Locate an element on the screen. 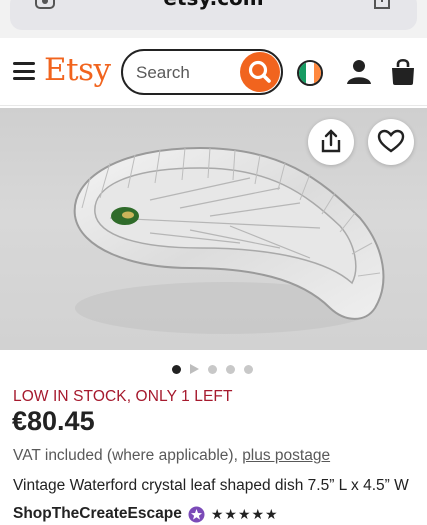 Image resolution: width=427 pixels, height=525 pixels. menu-icon is located at coordinates (24, 71).